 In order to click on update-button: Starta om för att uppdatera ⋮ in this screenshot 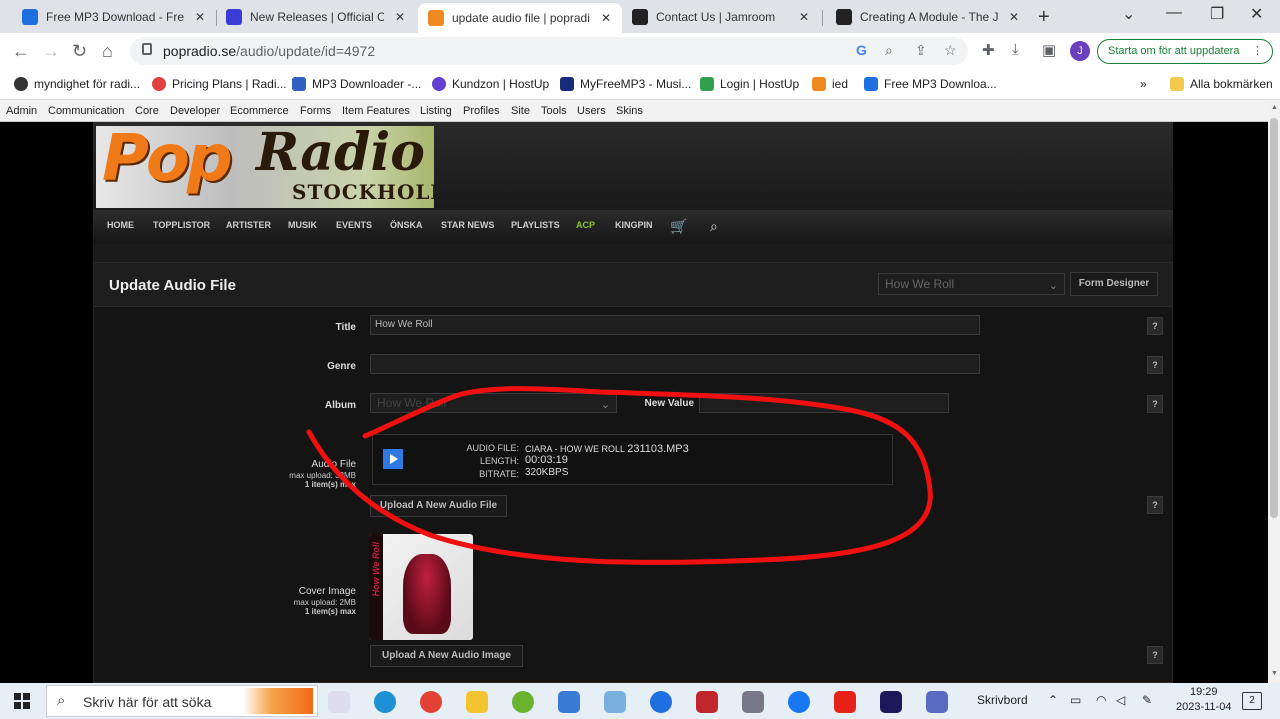, I will do `click(1185, 51)`.